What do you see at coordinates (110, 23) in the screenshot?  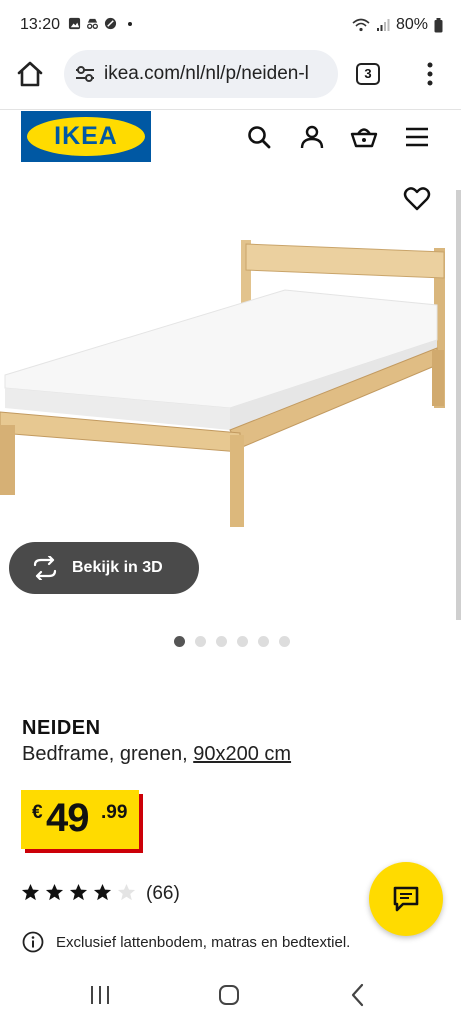 I see `blocked-notification-icon` at bounding box center [110, 23].